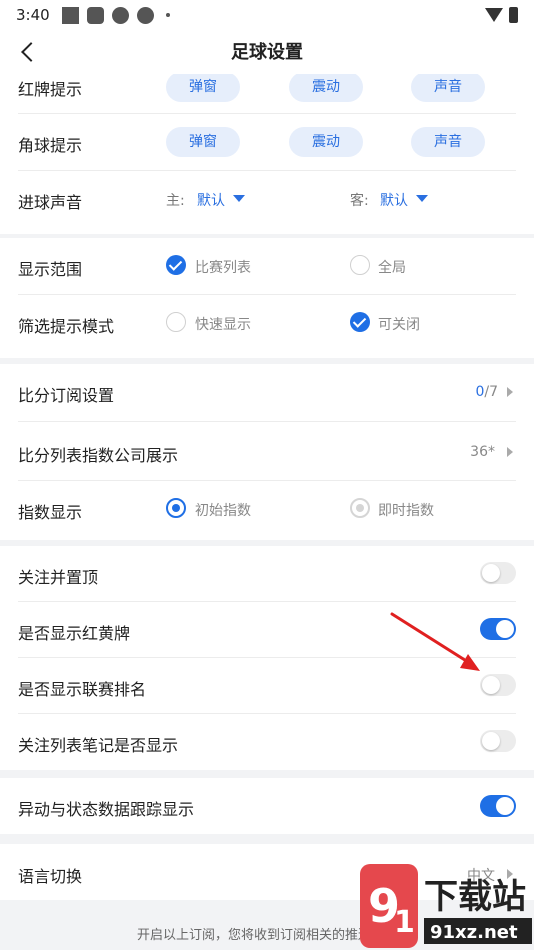 The width and height of the screenshot is (534, 950). I want to click on filter-closable-checkbox, so click(360, 322).